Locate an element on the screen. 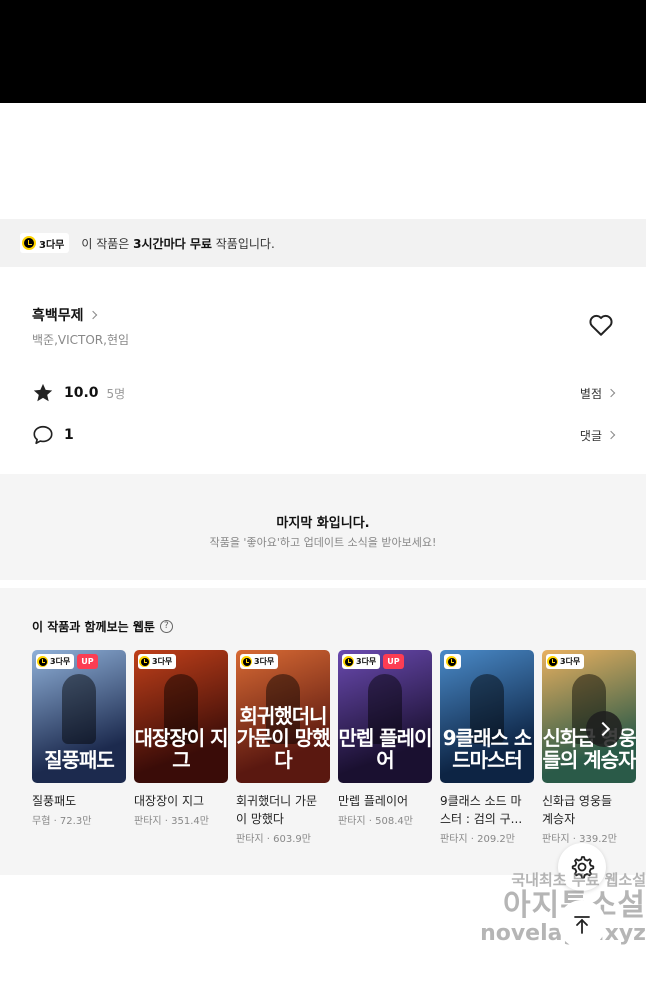 The height and width of the screenshot is (990, 646). webtoon-meta: 판타지 · 351.4만 is located at coordinates (171, 821).